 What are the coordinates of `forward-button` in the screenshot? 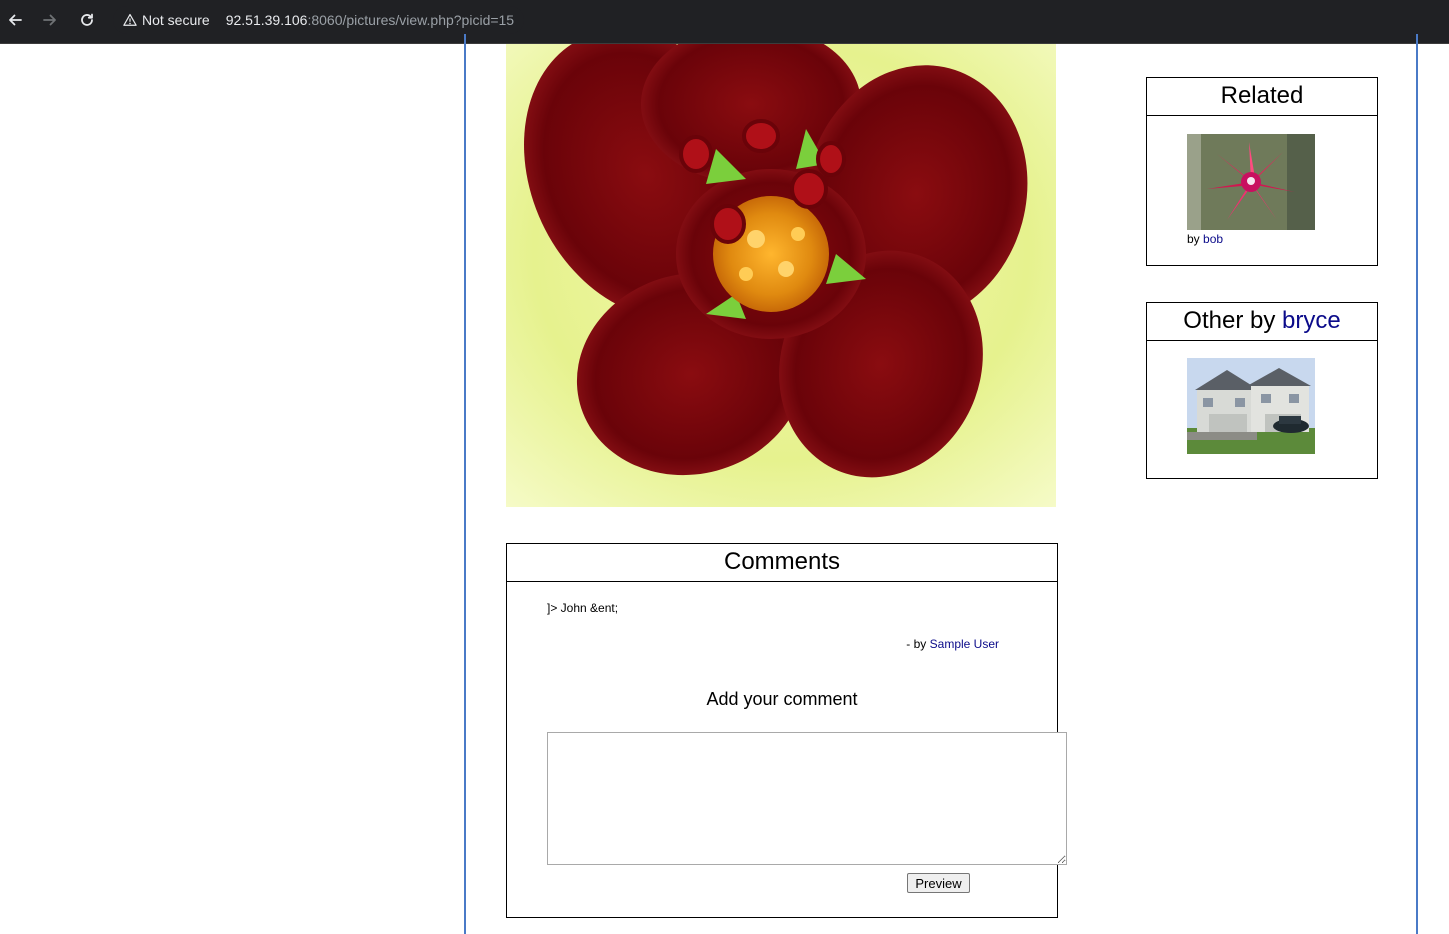 It's located at (50, 20).